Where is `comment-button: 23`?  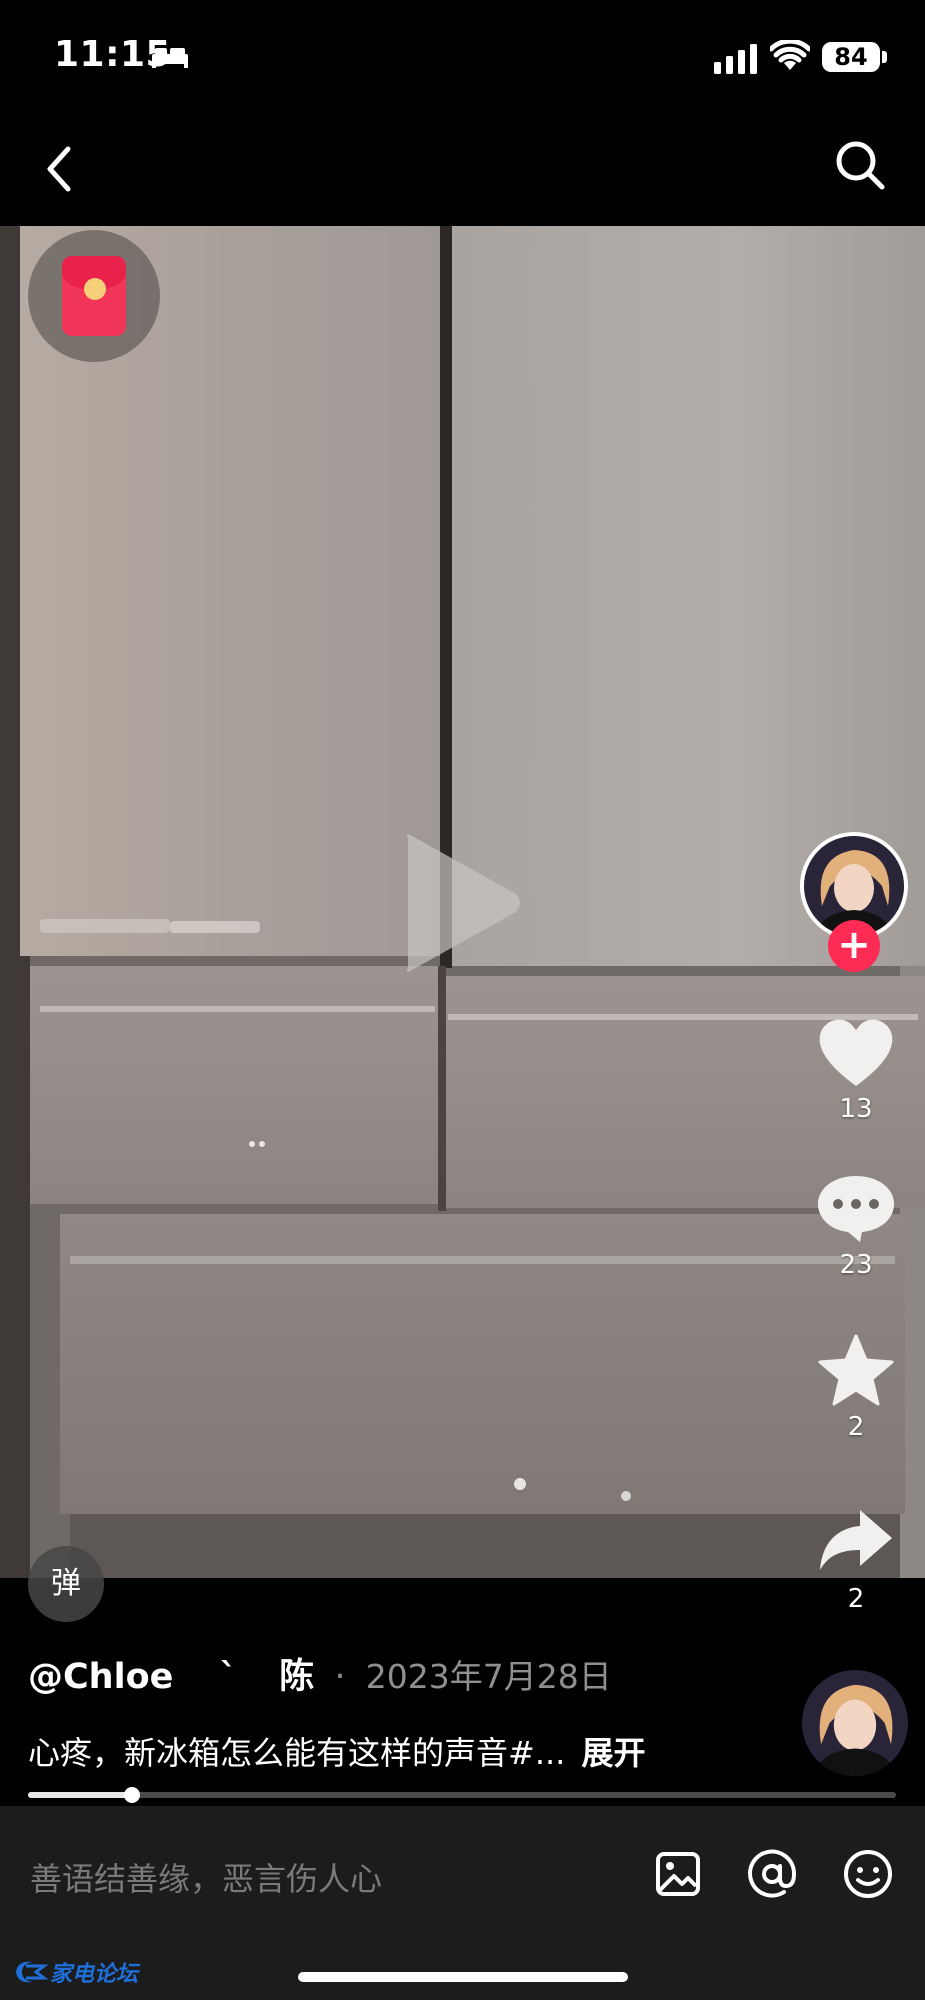 comment-button: 23 is located at coordinates (856, 1226).